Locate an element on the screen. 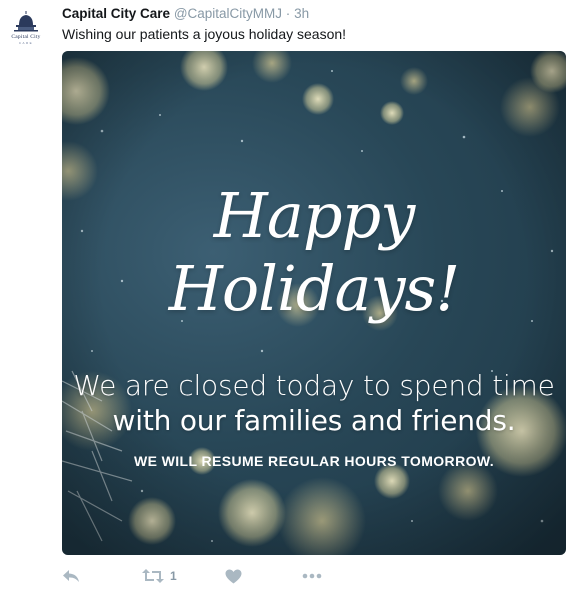 Image resolution: width=583 pixels, height=591 pixels. logo-subtext: CARE is located at coordinates (26, 43).